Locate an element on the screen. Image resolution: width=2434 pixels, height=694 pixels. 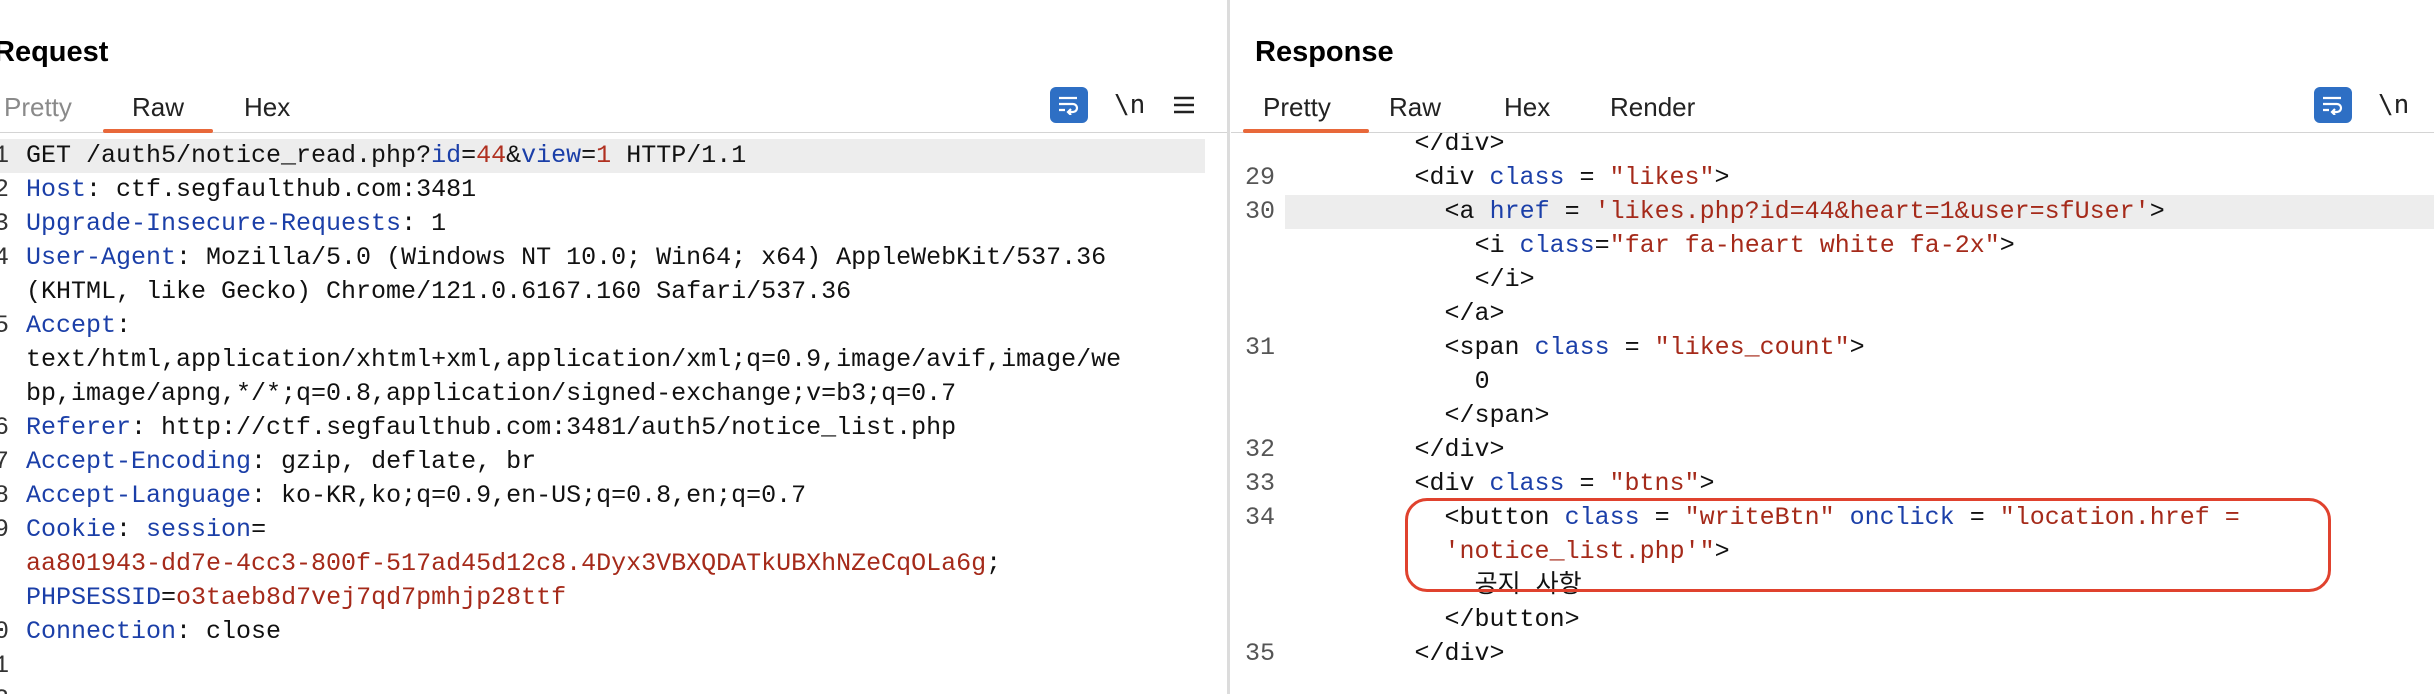
response-tab-pretty: Pretty is located at coordinates (1297, 107).